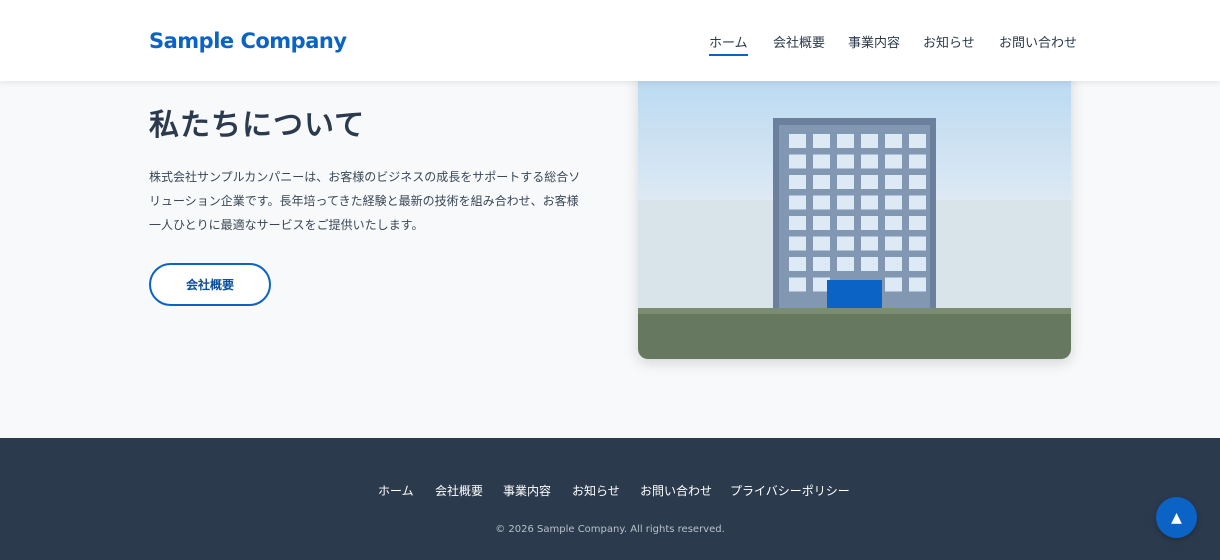 This screenshot has width=1220, height=560. What do you see at coordinates (790, 490) in the screenshot?
I see `footer-link-privacy: プライバシーポリシー` at bounding box center [790, 490].